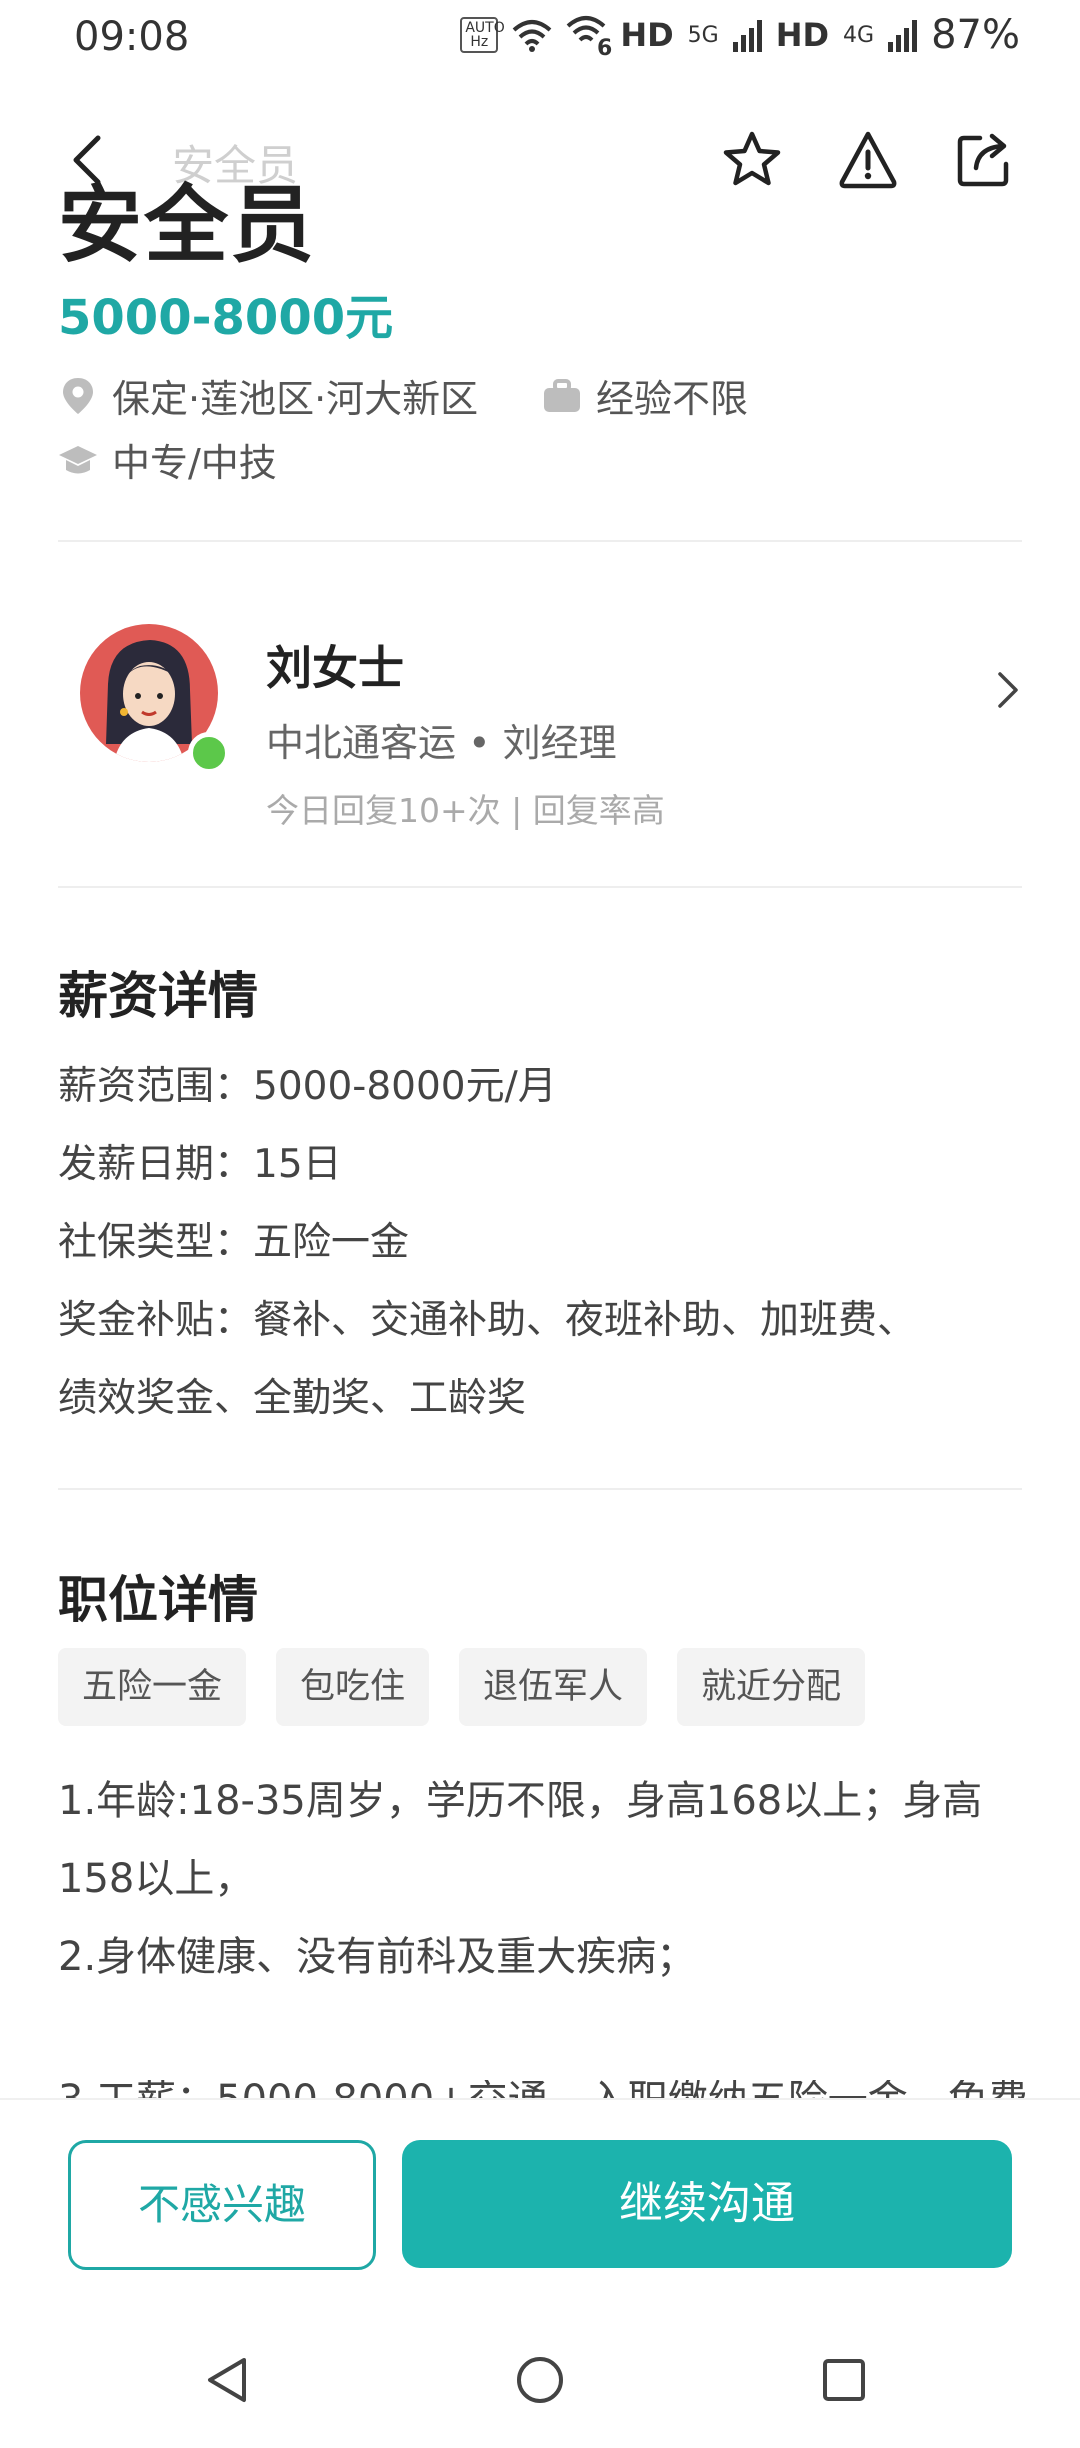  I want to click on location-text: 保定·莲池区·河大新区, so click(295, 399).